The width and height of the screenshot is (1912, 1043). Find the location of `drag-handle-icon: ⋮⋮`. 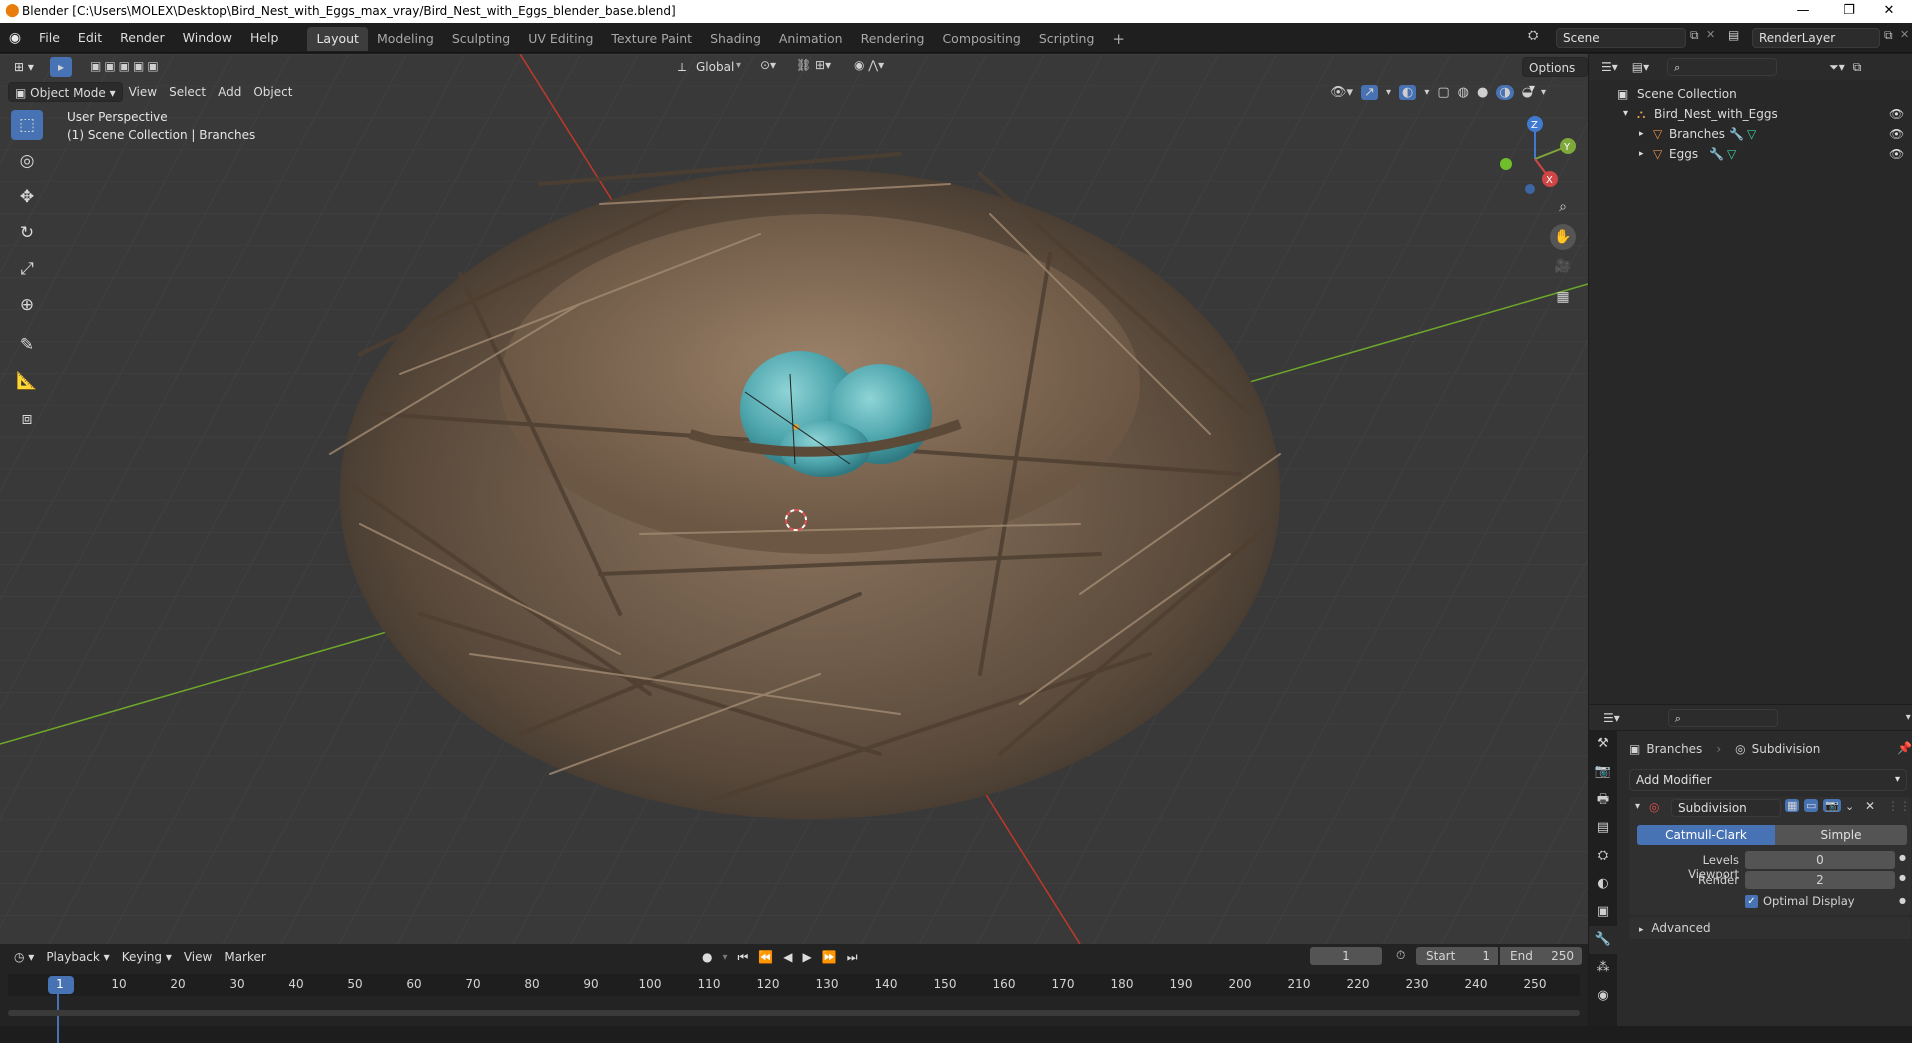

drag-handle-icon: ⋮⋮ is located at coordinates (1899, 806).